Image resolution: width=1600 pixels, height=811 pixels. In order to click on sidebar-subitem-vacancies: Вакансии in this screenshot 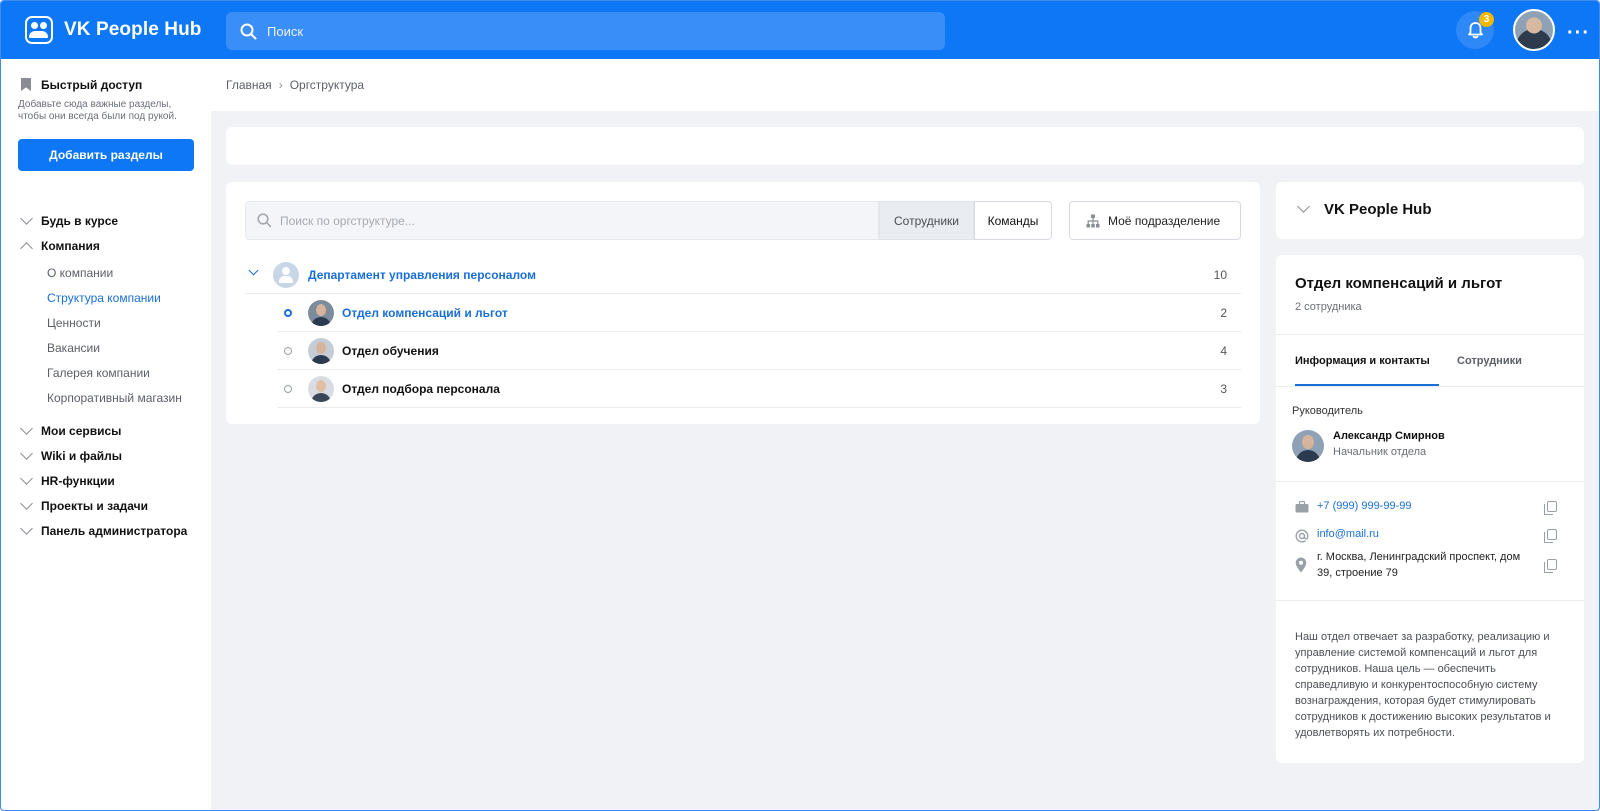, I will do `click(73, 348)`.